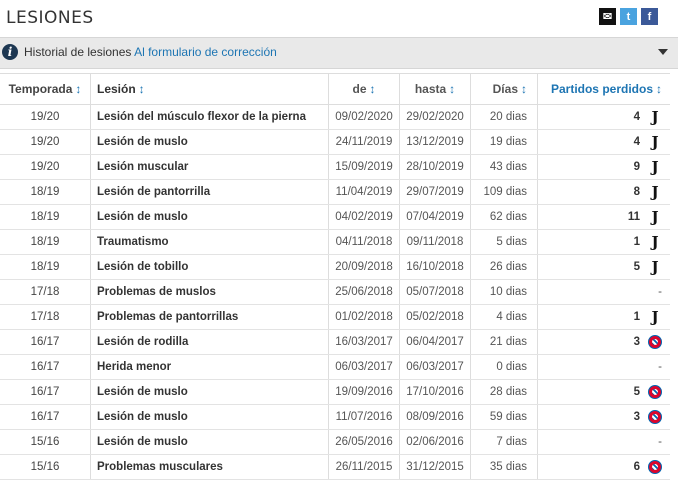 The height and width of the screenshot is (491, 678). What do you see at coordinates (364, 442) in the screenshot?
I see `from-date-cell: 26/05/2016` at bounding box center [364, 442].